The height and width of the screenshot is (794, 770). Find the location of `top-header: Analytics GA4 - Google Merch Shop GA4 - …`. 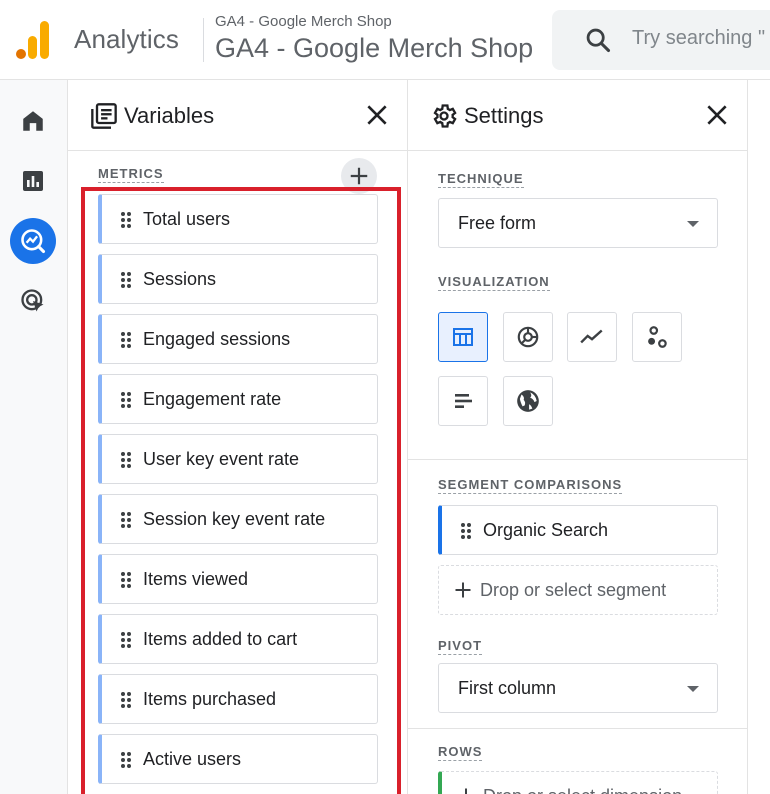

top-header: Analytics GA4 - Google Merch Shop GA4 - … is located at coordinates (385, 40).